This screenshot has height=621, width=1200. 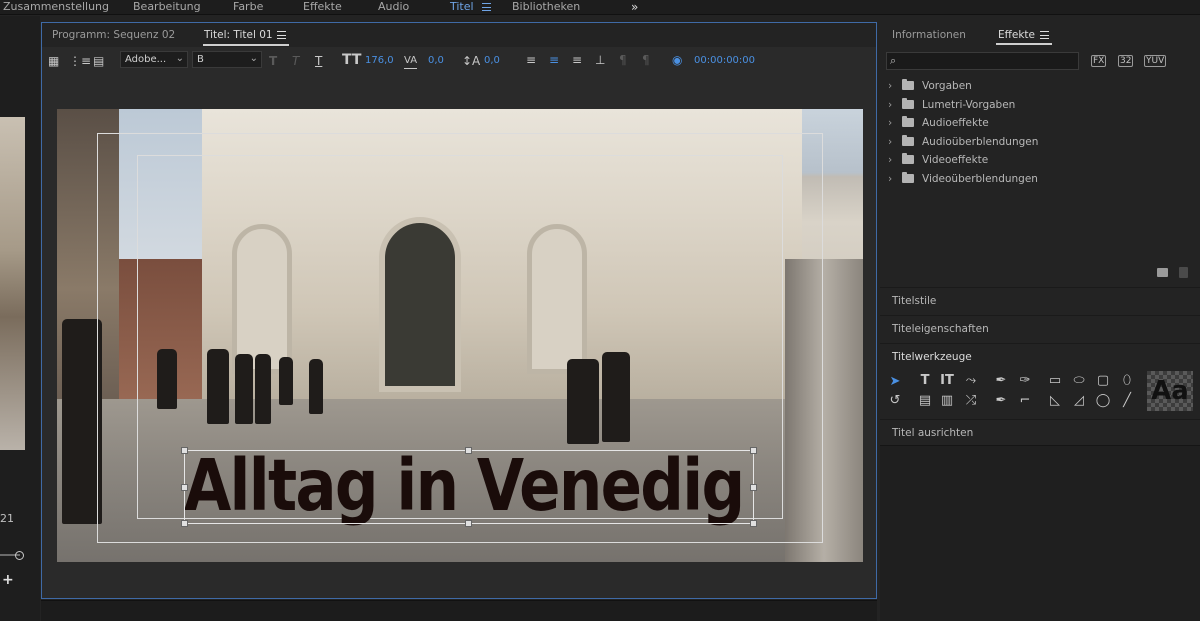 I want to click on wedge-tool-icon: ◺, so click(x=1055, y=401).